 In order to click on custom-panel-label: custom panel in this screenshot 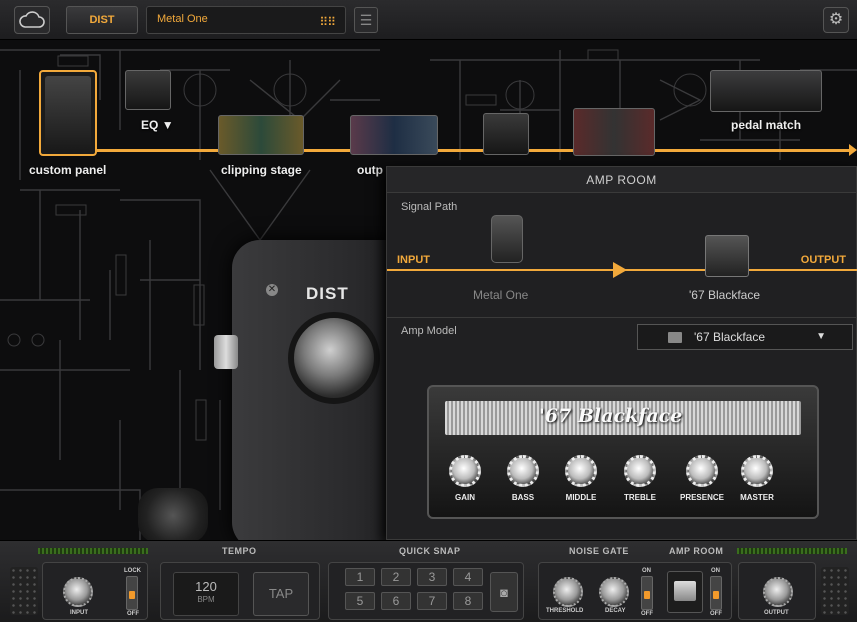, I will do `click(68, 170)`.